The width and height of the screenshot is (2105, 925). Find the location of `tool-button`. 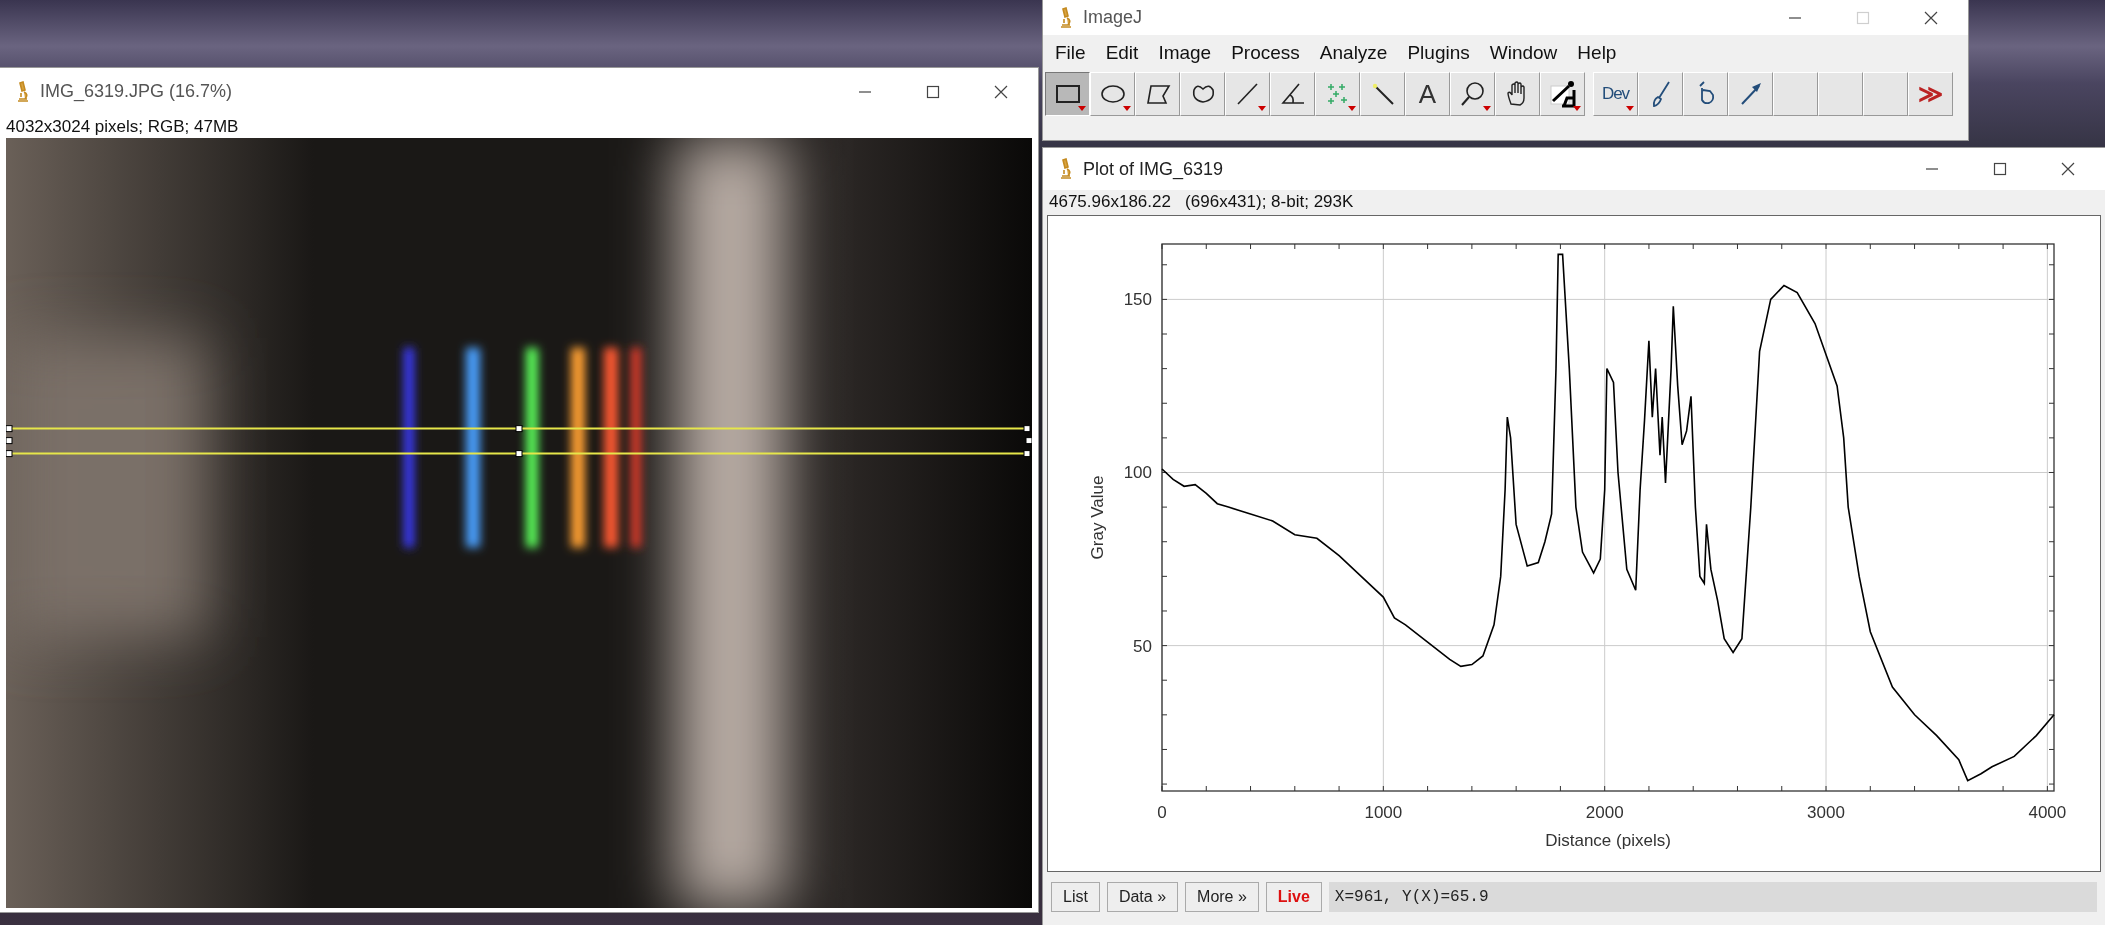

tool-button is located at coordinates (1067, 94).